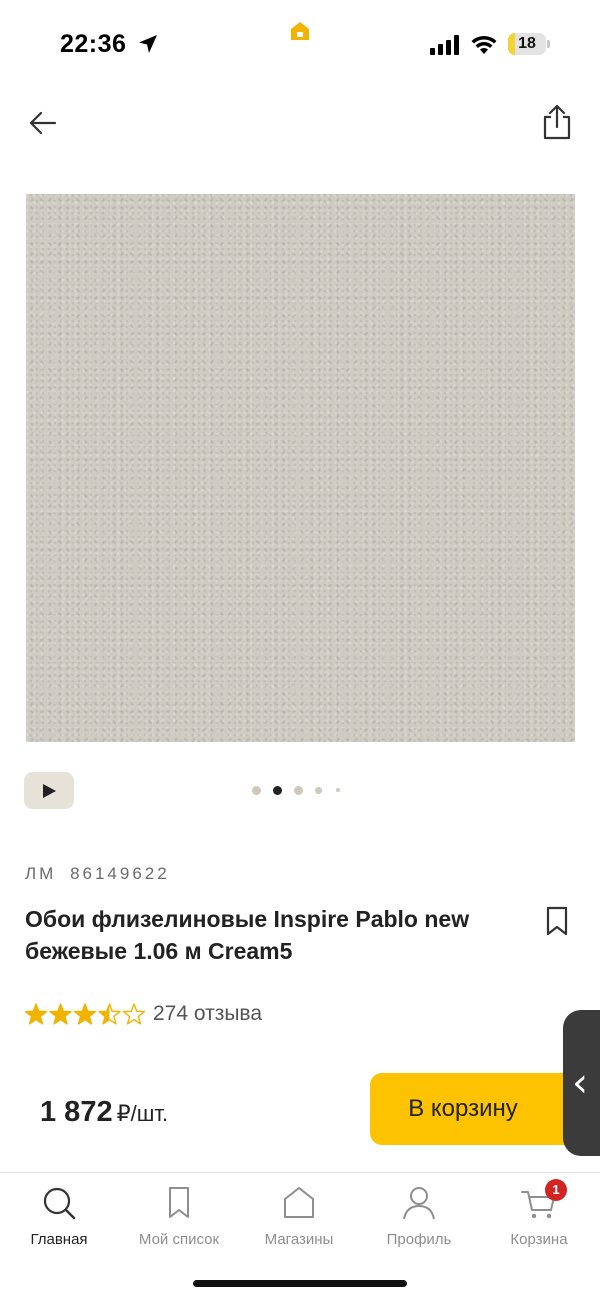 The image size is (600, 1300). What do you see at coordinates (548, 44) in the screenshot?
I see `battery-nub` at bounding box center [548, 44].